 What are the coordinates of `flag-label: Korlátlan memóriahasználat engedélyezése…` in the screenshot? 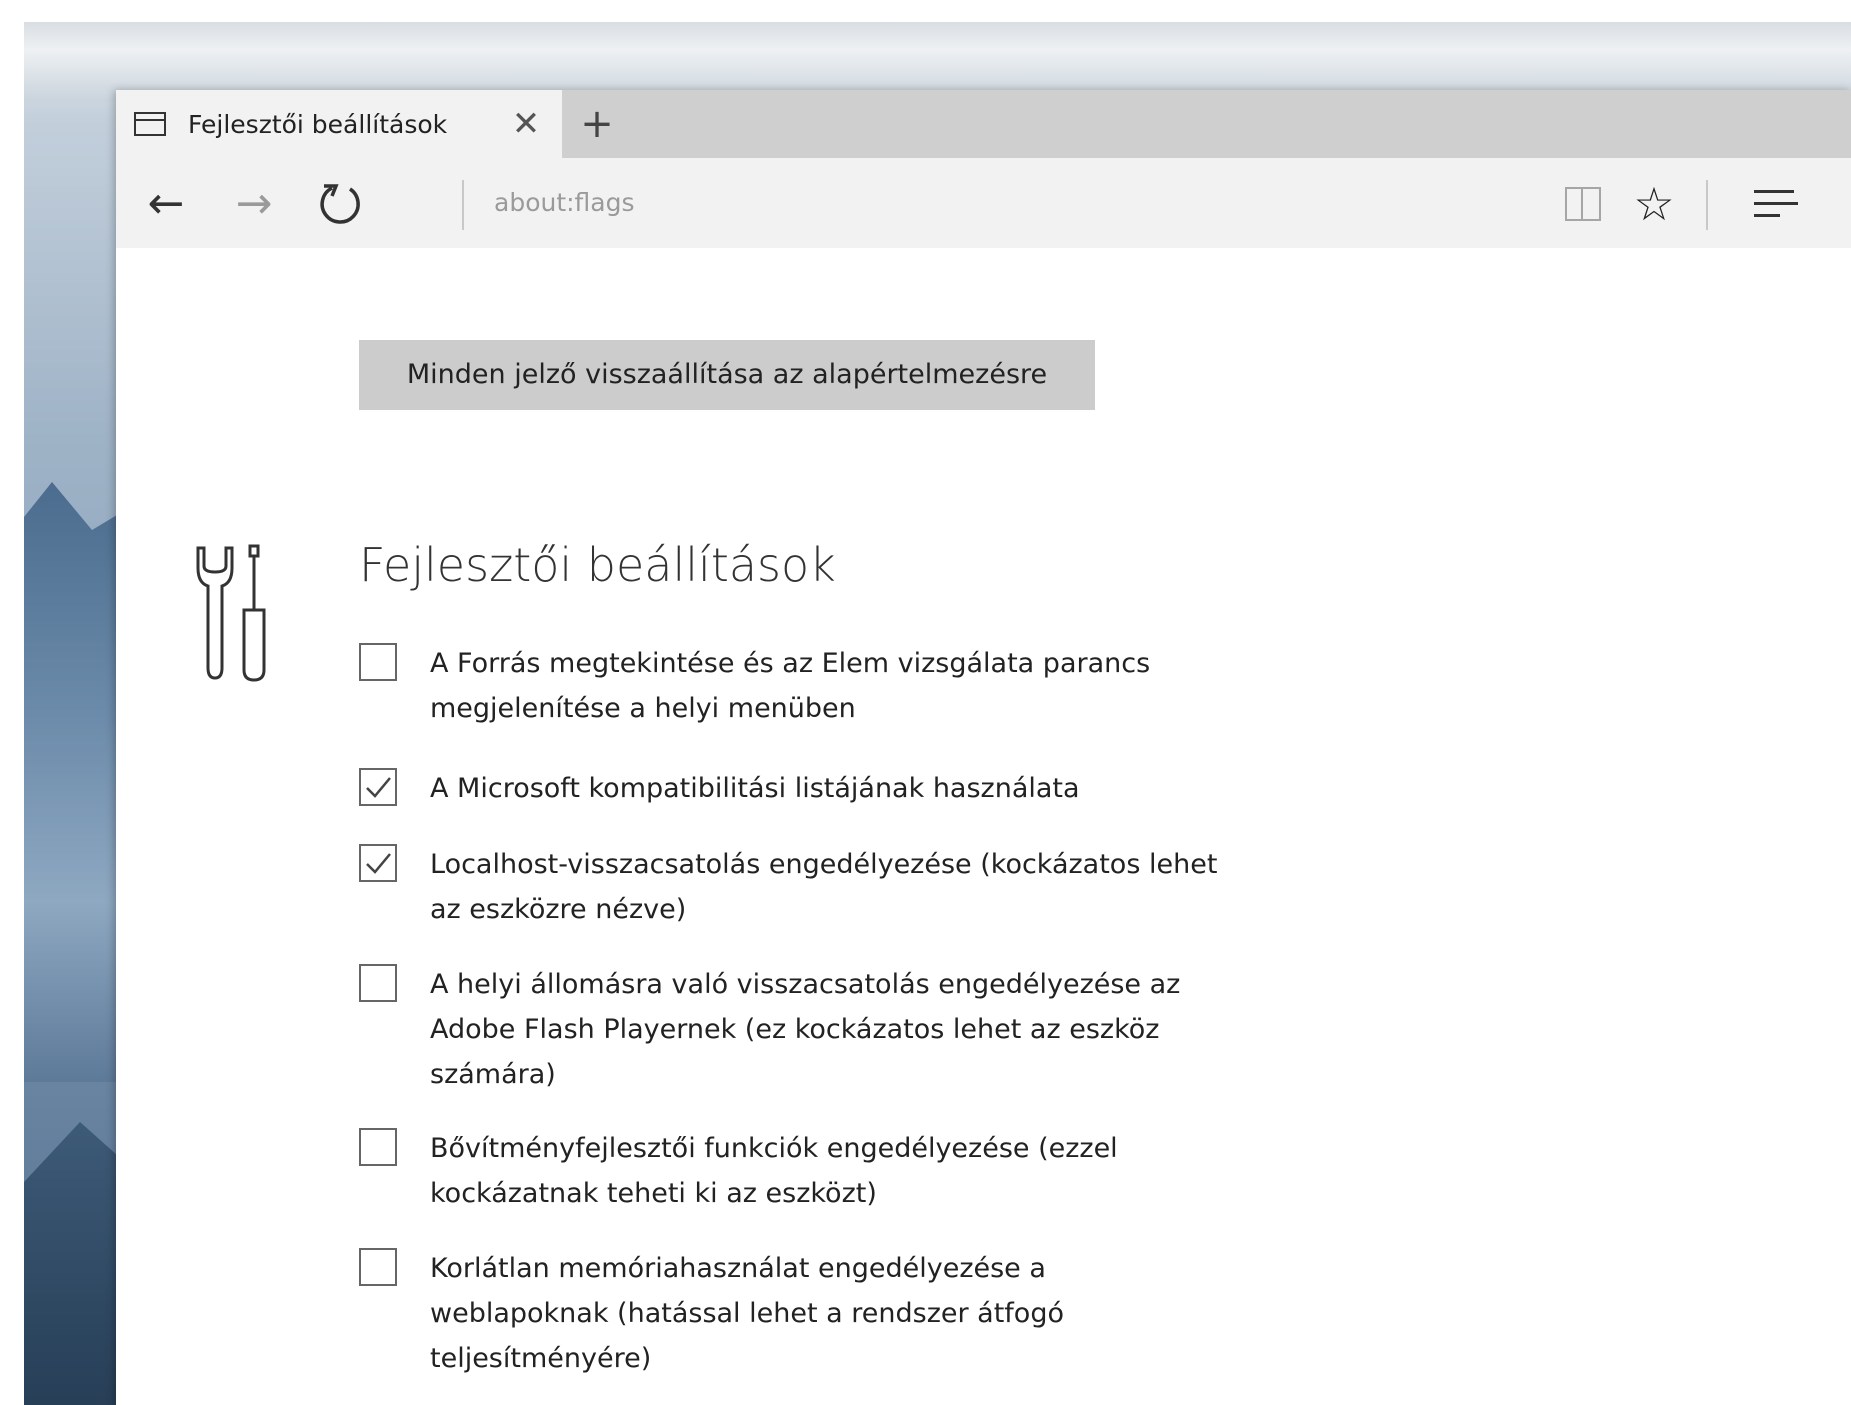 It's located at (747, 1313).